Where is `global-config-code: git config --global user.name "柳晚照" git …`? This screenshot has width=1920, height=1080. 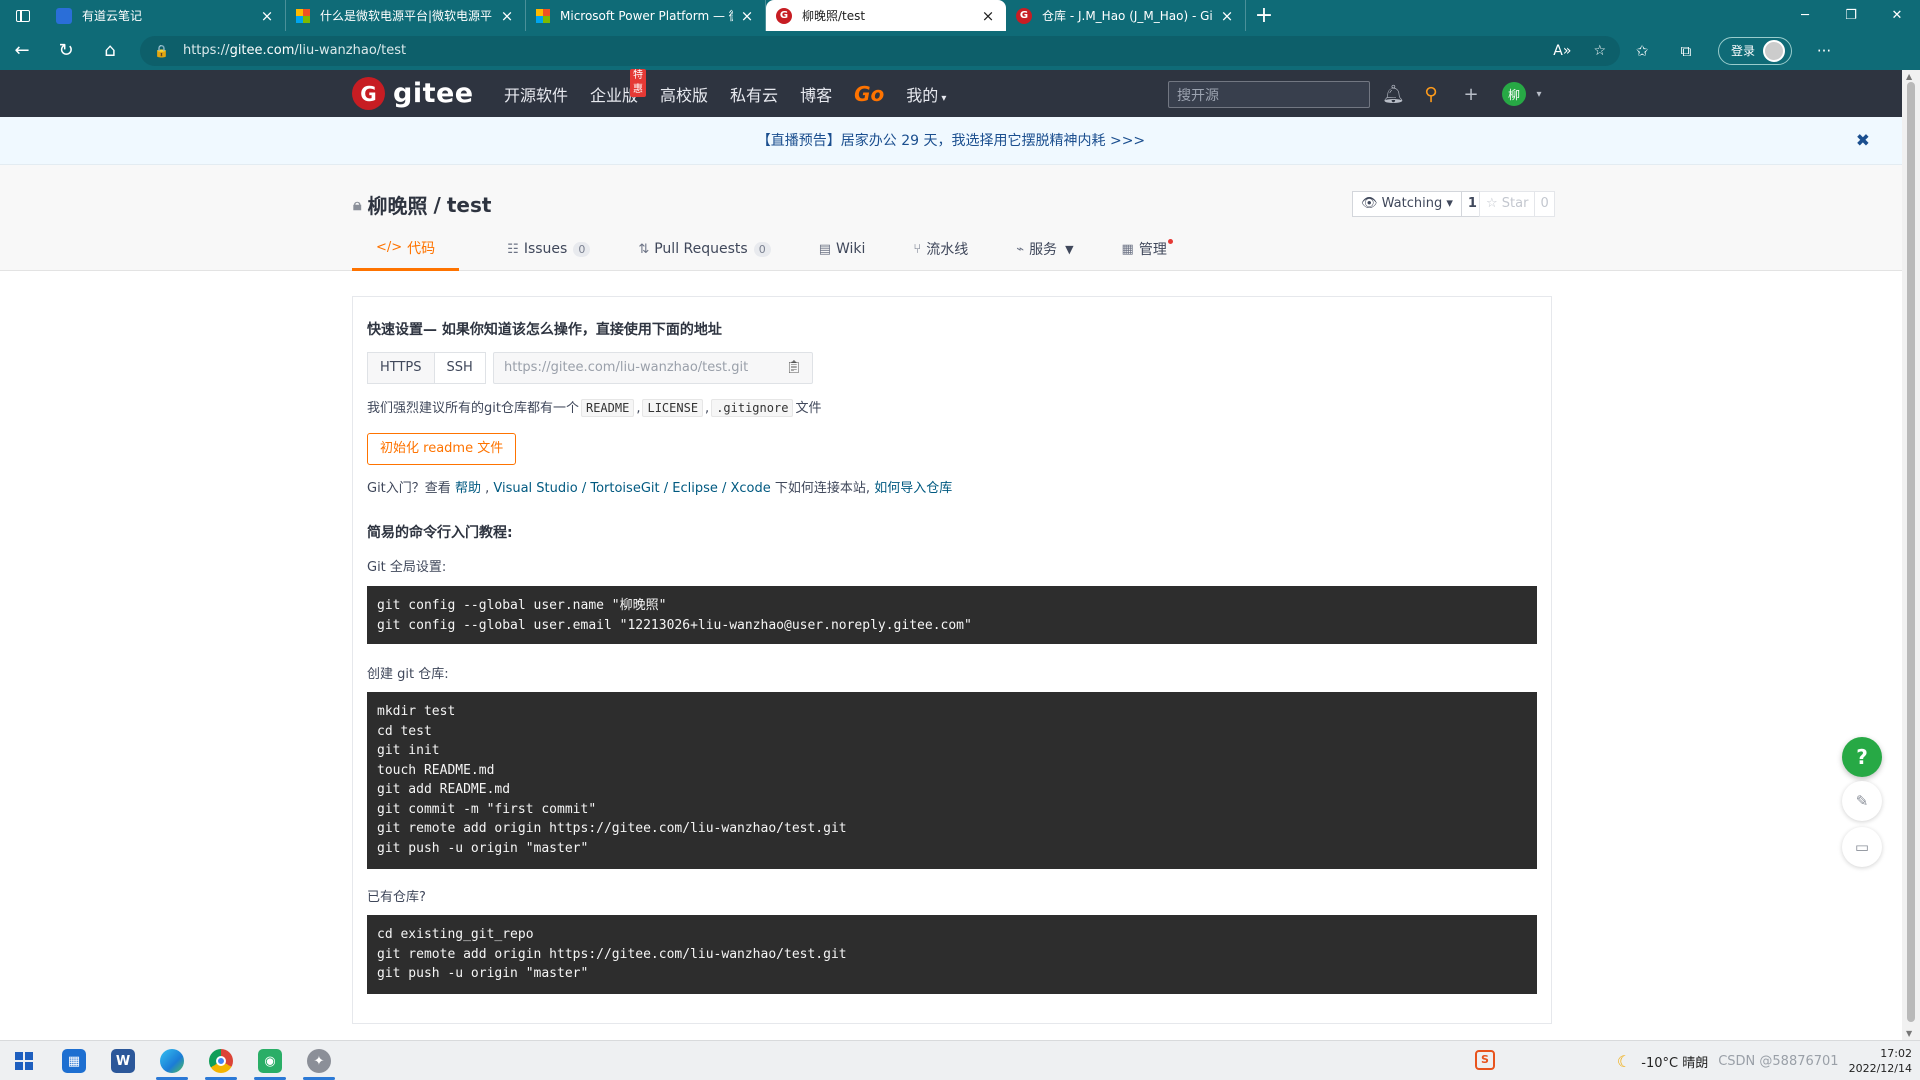 global-config-code: git config --global user.name "柳晚照" git … is located at coordinates (952, 615).